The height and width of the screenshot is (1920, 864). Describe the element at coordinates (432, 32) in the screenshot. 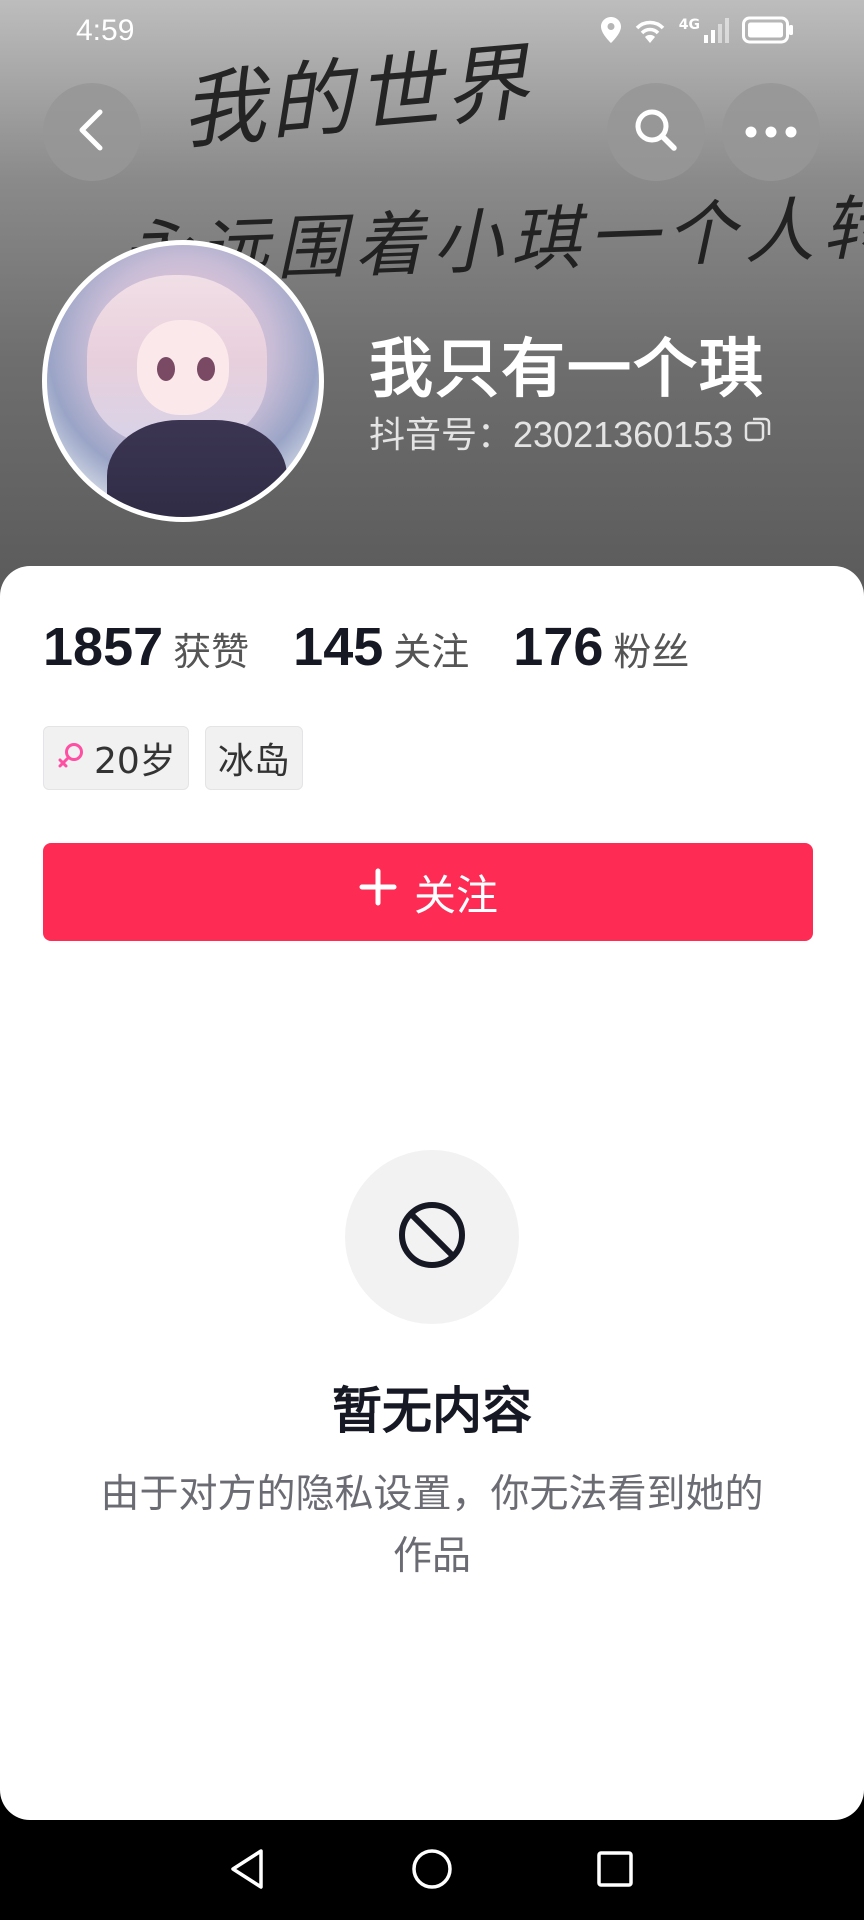

I see `status-bar: 4:59 4G` at that location.